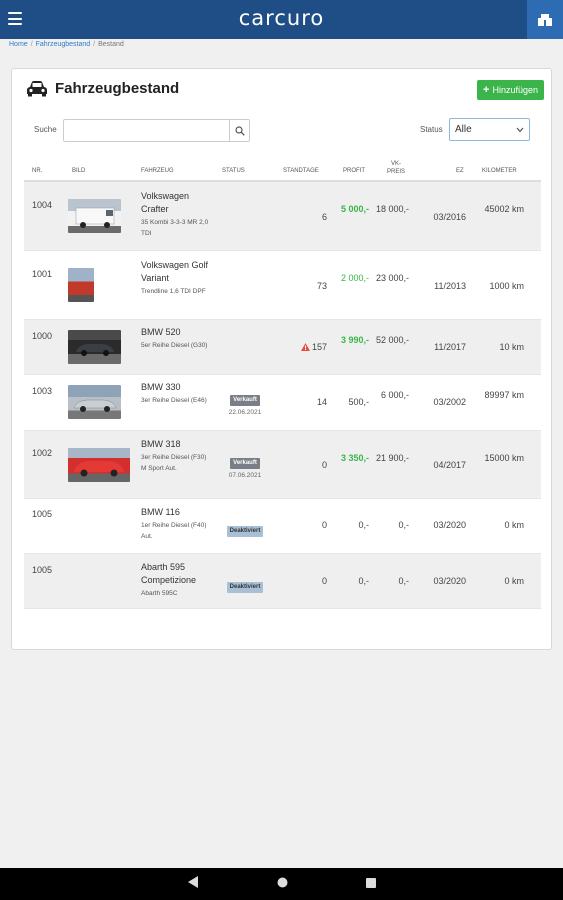 This screenshot has height=900, width=563. What do you see at coordinates (37, 89) in the screenshot?
I see `car-icon` at bounding box center [37, 89].